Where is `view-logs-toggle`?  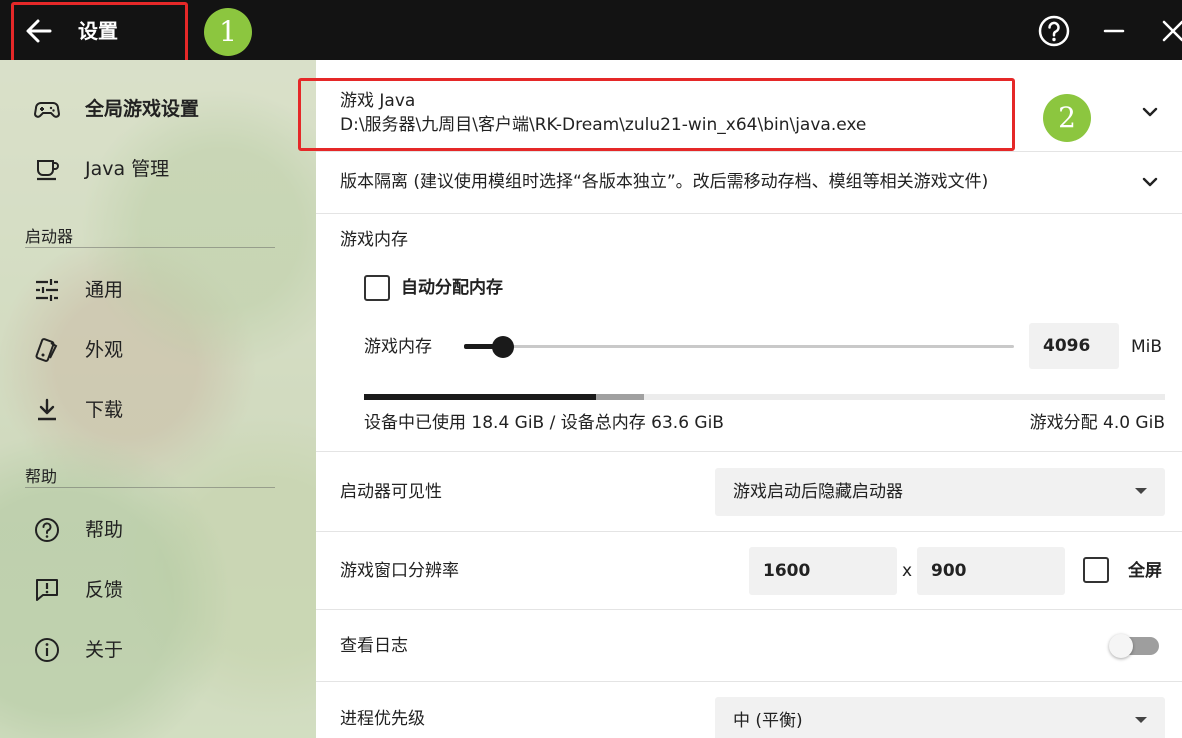
view-logs-toggle is located at coordinates (1134, 646).